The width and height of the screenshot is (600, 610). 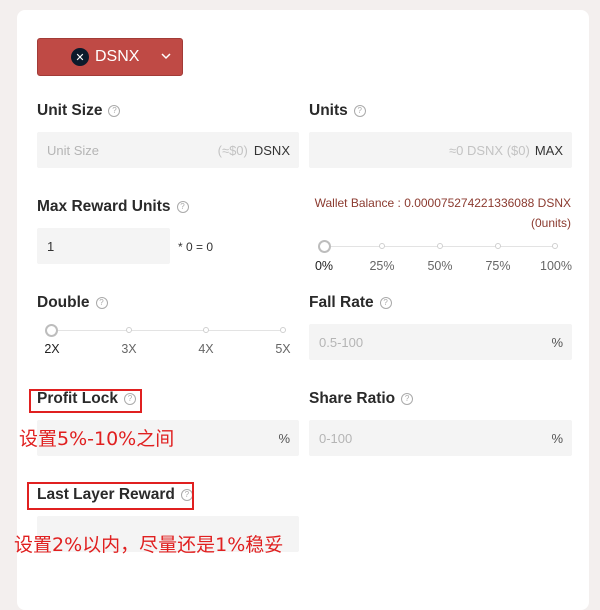 I want to click on fall-rate-unit: %, so click(x=557, y=342).